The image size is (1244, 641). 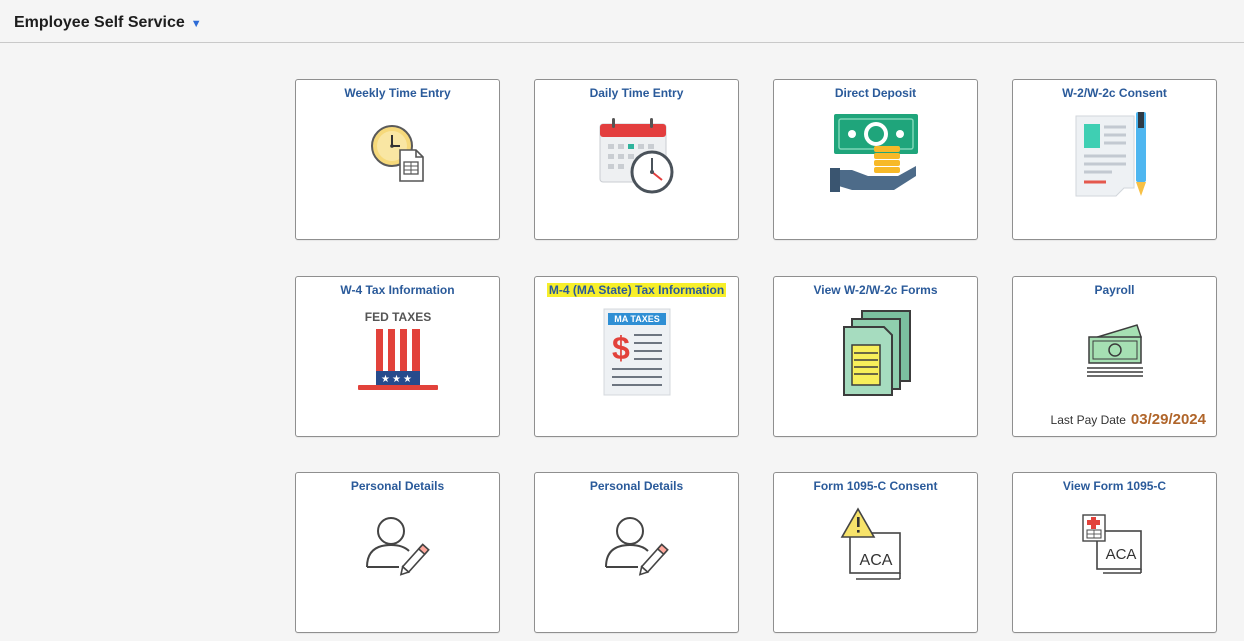 What do you see at coordinates (636, 93) in the screenshot?
I see `tile-title: Daily Time Entry` at bounding box center [636, 93].